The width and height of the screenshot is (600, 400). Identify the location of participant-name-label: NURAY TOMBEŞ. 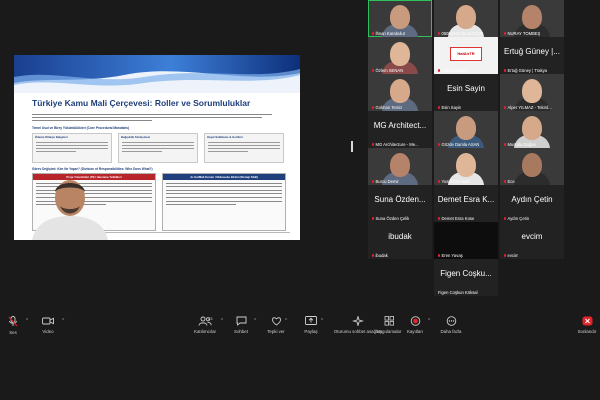
(522, 33).